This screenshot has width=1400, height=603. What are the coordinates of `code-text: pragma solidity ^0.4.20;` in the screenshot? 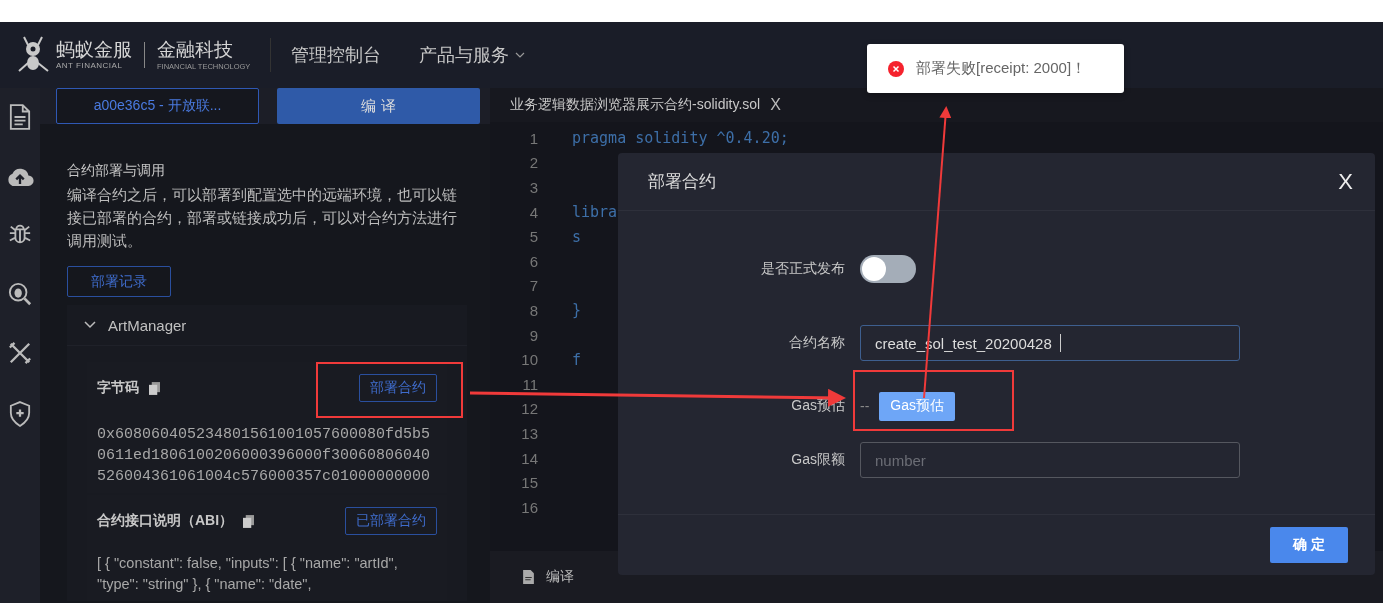 It's located at (680, 138).